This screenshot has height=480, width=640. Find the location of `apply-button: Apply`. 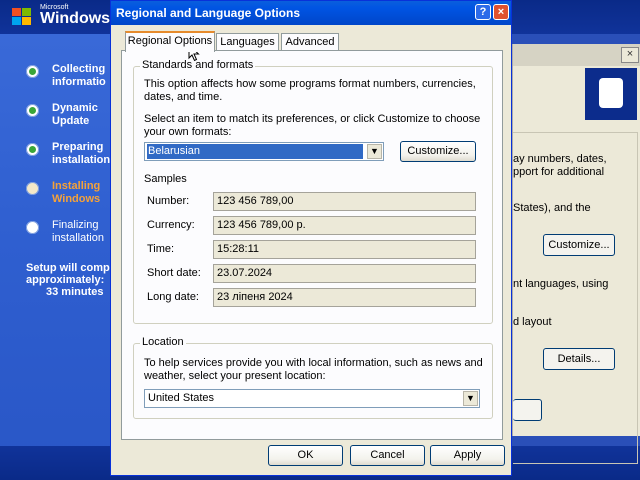

apply-button: Apply is located at coordinates (467, 455).